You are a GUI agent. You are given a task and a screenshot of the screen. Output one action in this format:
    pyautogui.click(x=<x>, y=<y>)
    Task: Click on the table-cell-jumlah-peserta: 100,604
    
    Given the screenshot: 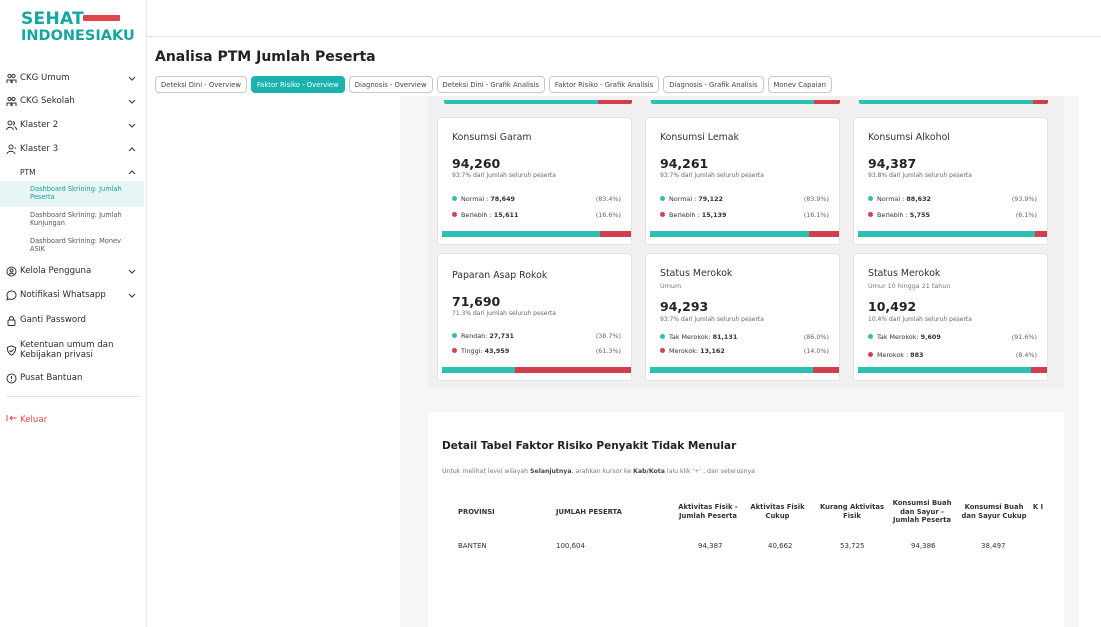 What is the action you would take?
    pyautogui.click(x=570, y=546)
    